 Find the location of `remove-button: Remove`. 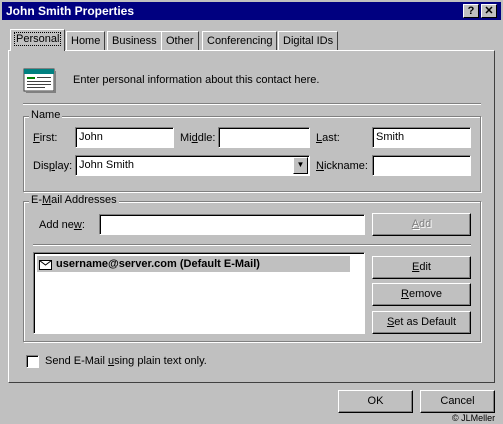

remove-button: Remove is located at coordinates (421, 294).